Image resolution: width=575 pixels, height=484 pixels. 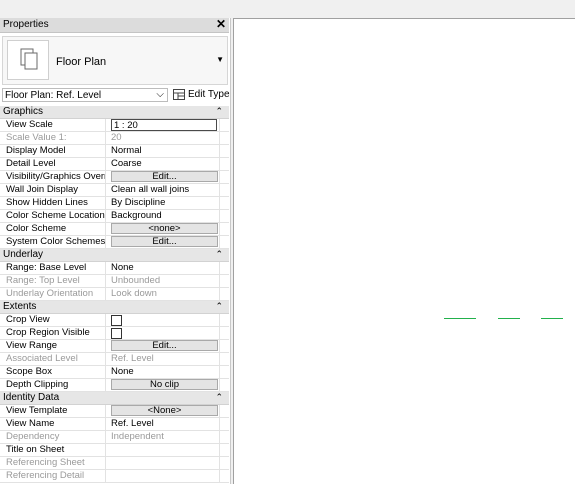 What do you see at coordinates (53, 138) in the screenshot?
I see `property-name: Scale Value 1:` at bounding box center [53, 138].